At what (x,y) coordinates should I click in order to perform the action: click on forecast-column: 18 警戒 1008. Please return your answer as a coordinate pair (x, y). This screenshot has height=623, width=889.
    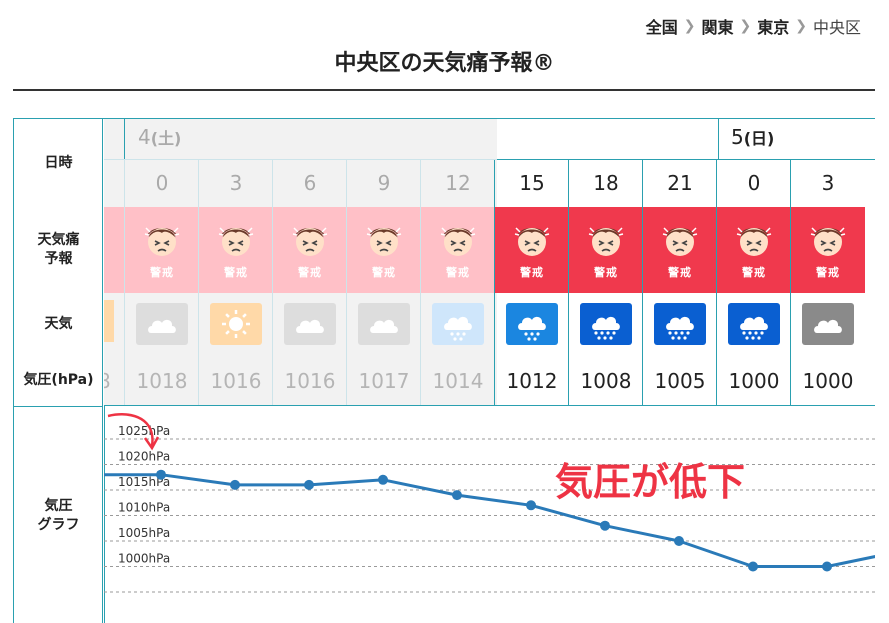
    Looking at the image, I should click on (605, 282).